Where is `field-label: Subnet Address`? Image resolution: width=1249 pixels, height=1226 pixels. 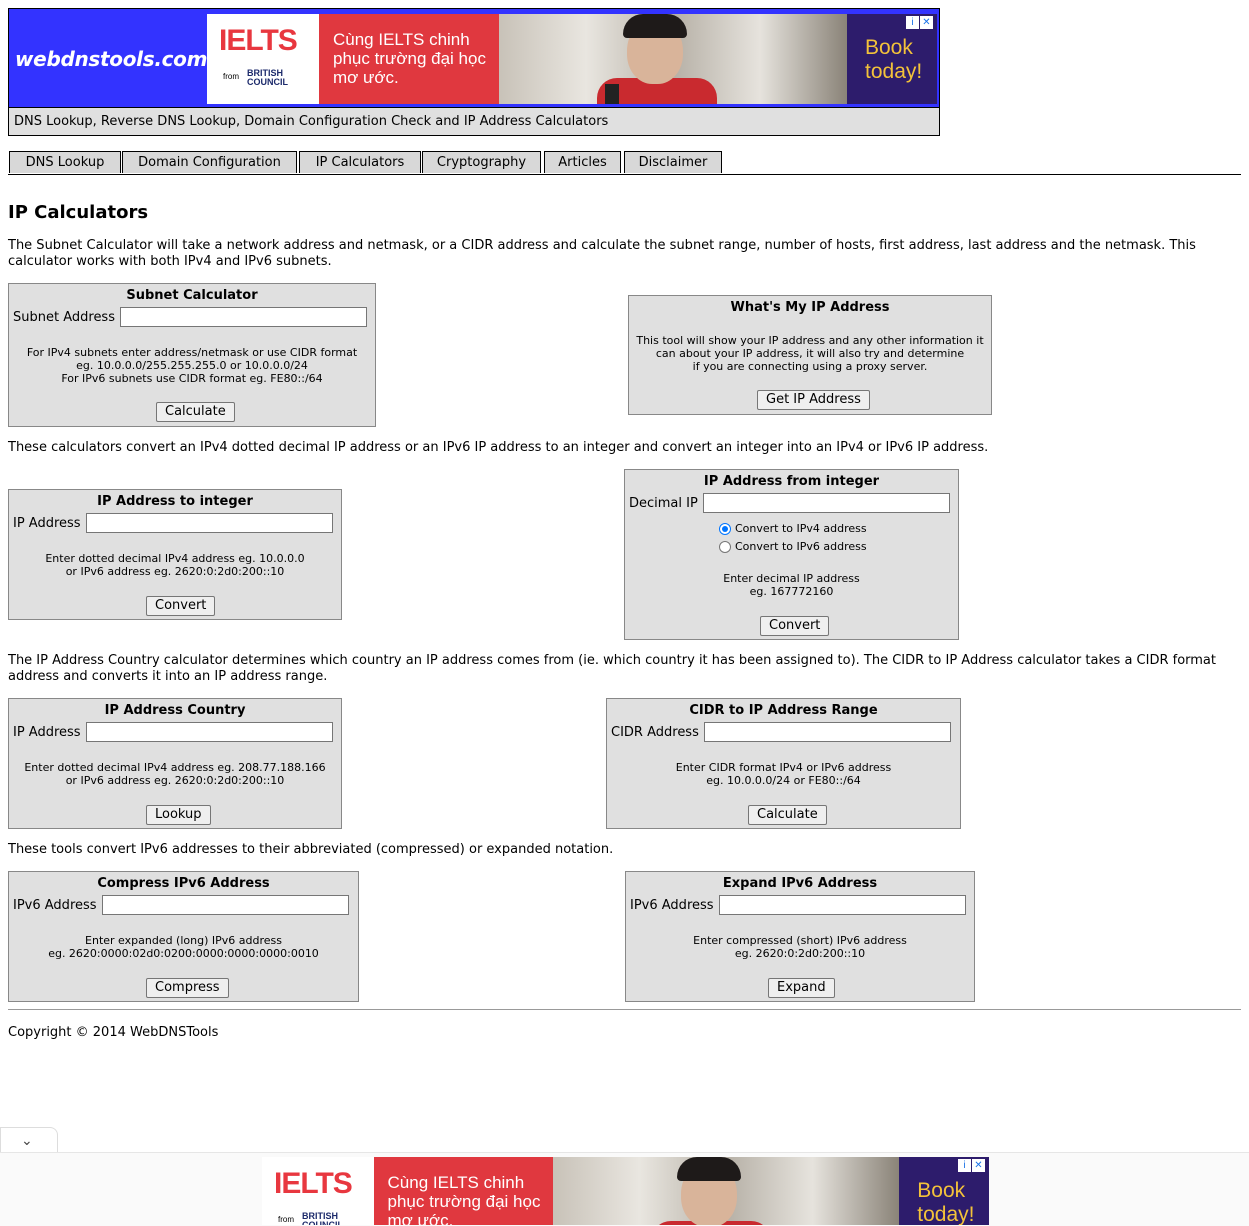
field-label: Subnet Address is located at coordinates (64, 317).